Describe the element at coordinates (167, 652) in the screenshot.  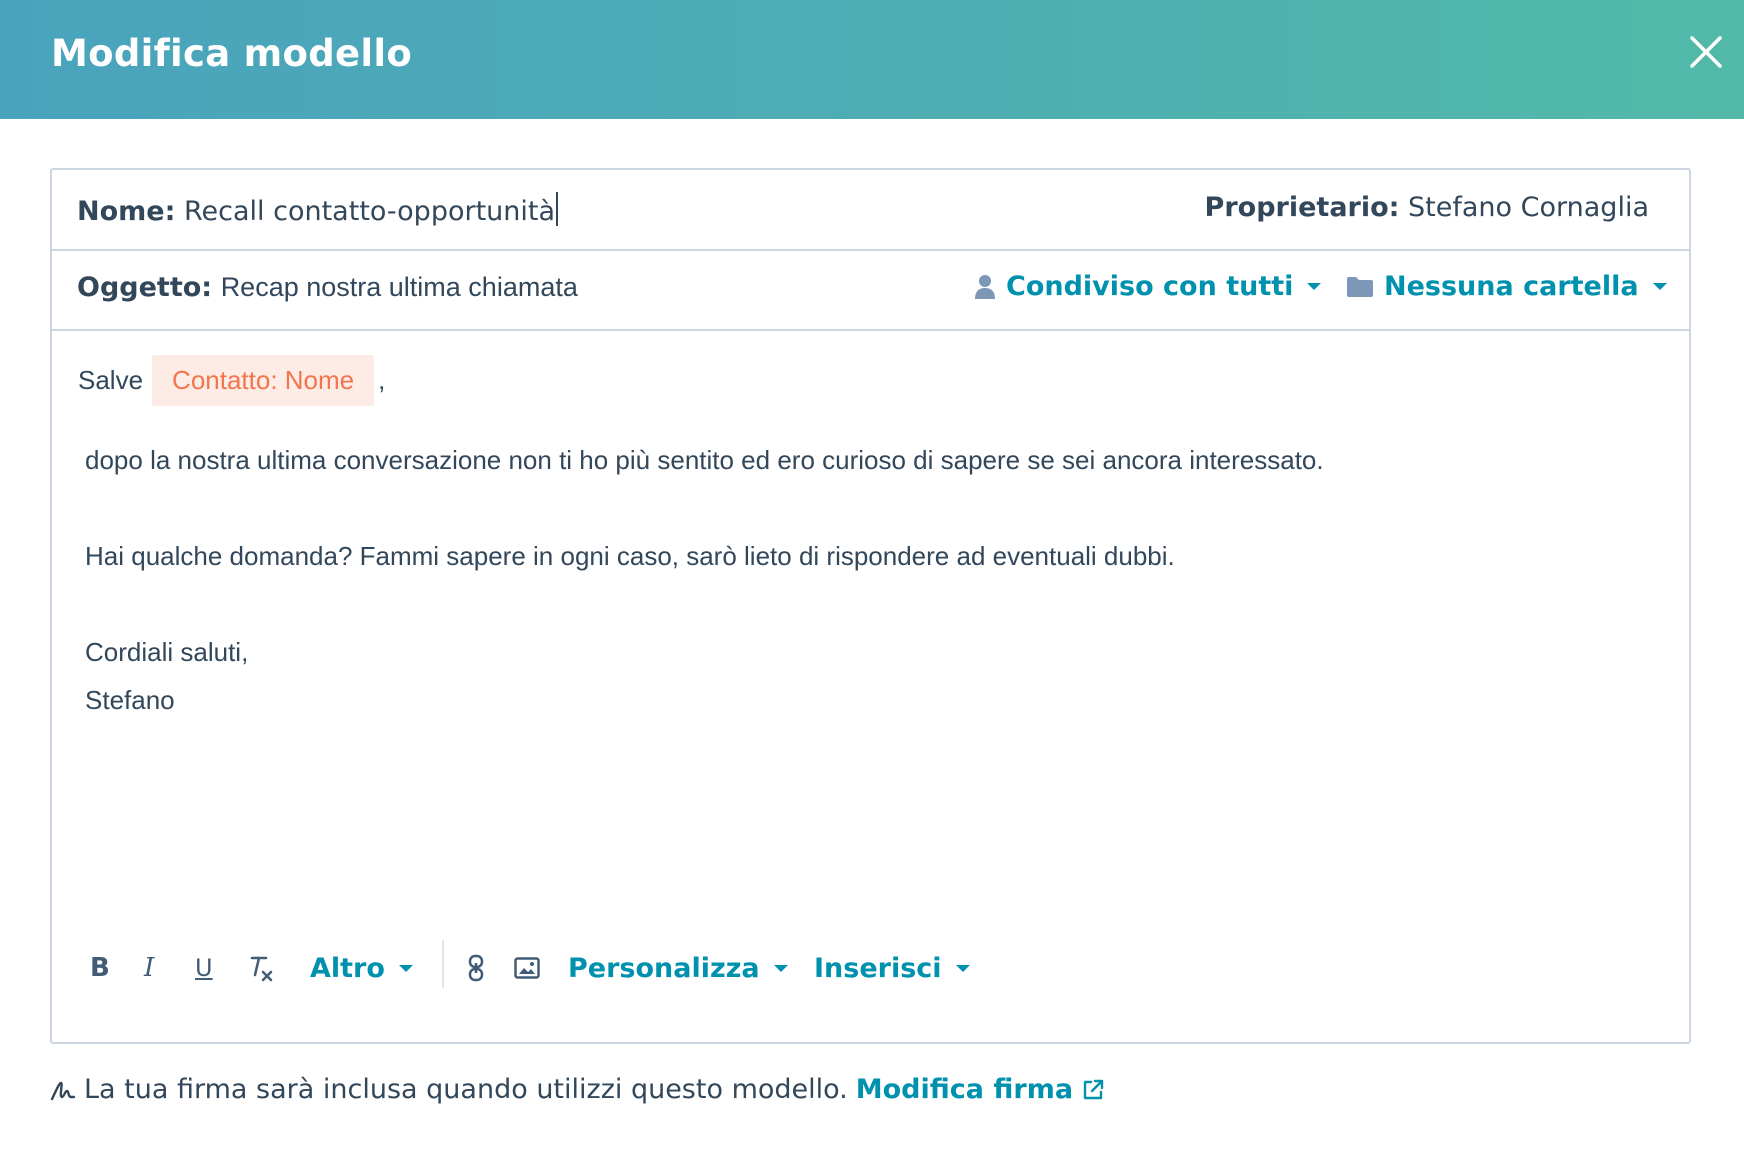
I see `closing-text: Cordiali saluti,` at that location.